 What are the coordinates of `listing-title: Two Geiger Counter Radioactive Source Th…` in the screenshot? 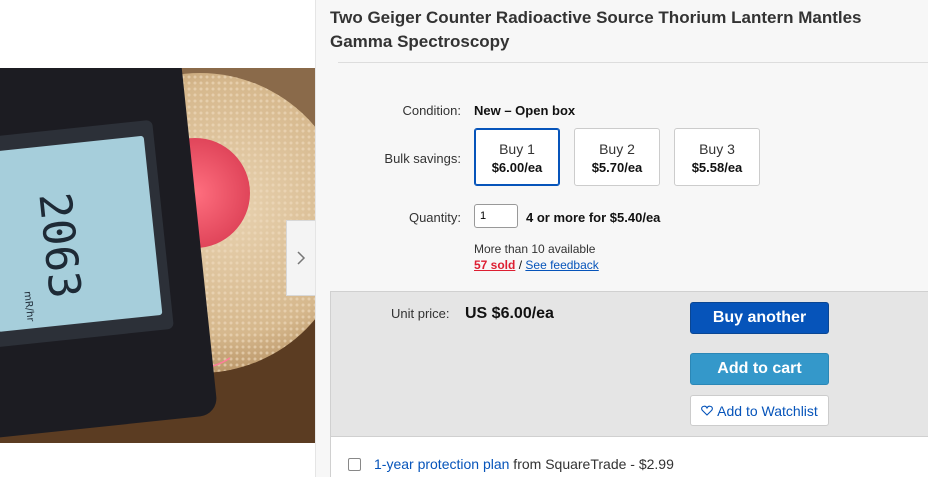 It's located at (596, 29).